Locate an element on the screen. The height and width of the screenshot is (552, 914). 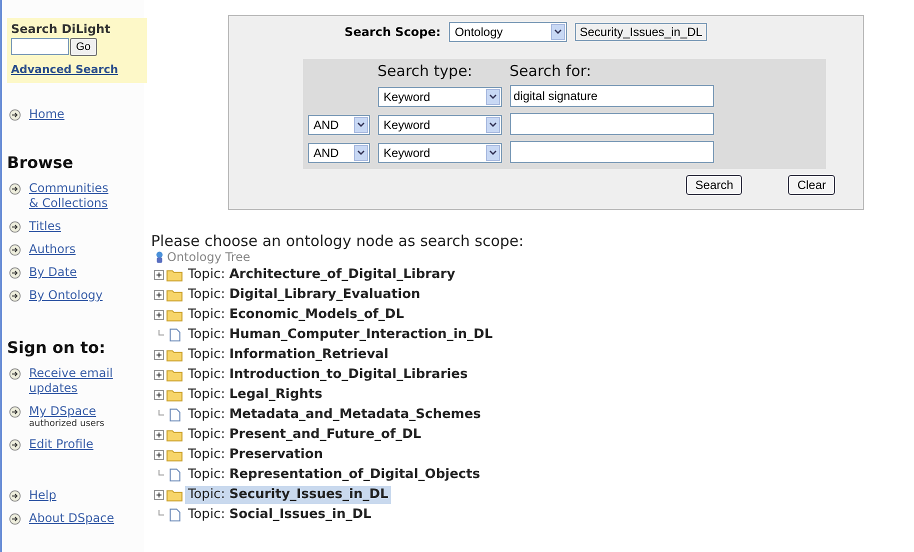
nav-link: My DSpace is located at coordinates (66, 411).